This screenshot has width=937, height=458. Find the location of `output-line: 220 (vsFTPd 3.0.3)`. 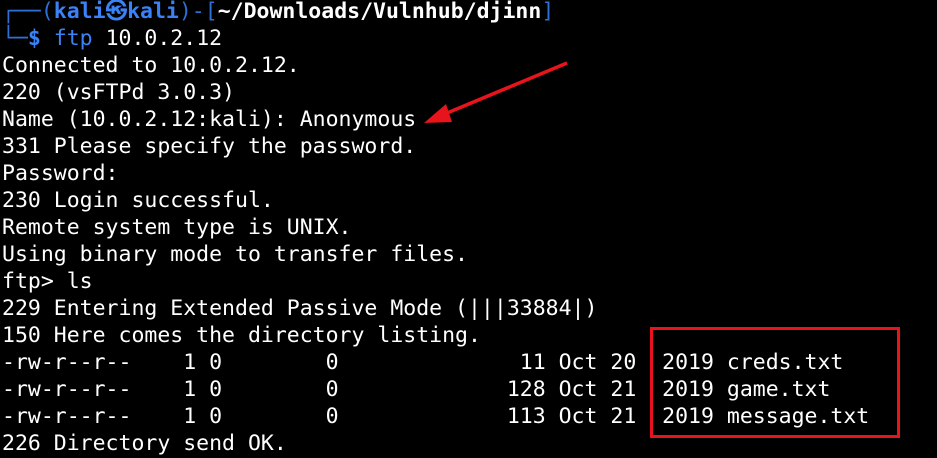

output-line: 220 (vsFTPd 3.0.3) is located at coordinates (118, 92).